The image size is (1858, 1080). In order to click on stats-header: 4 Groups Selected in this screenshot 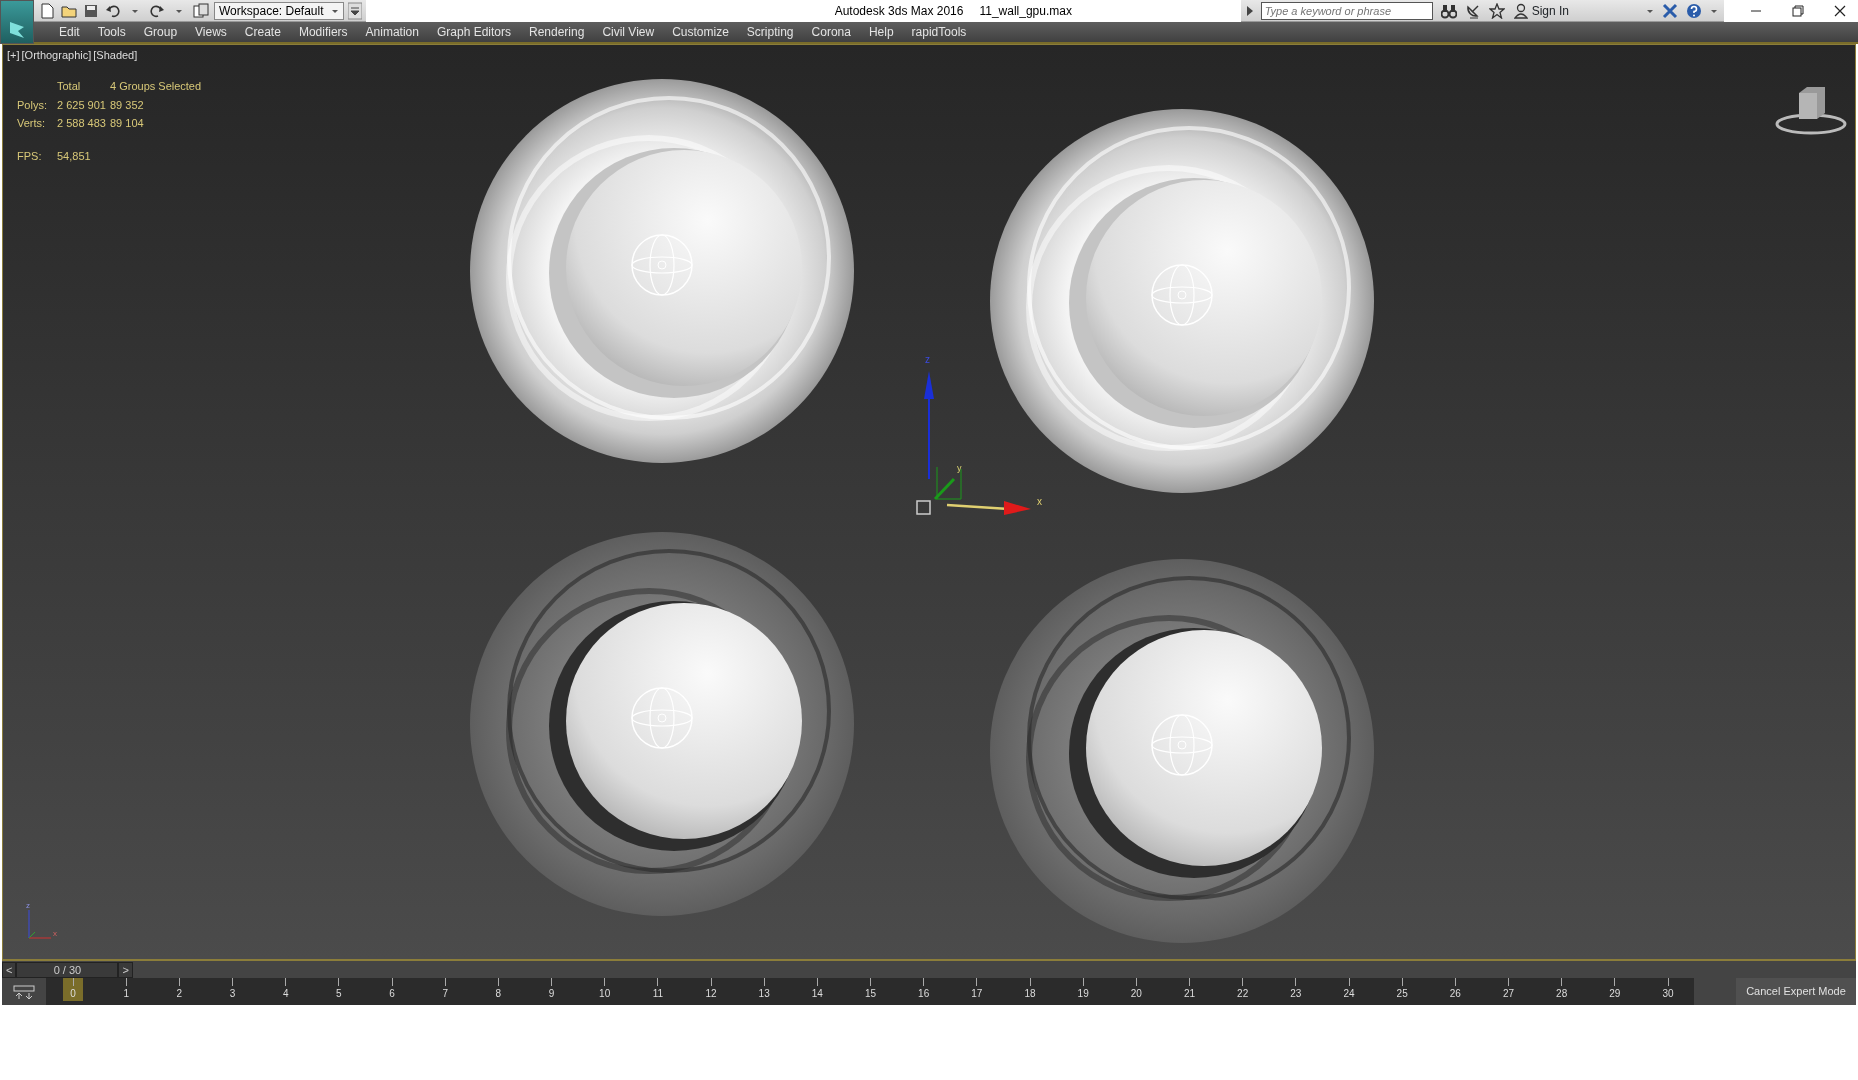, I will do `click(156, 86)`.